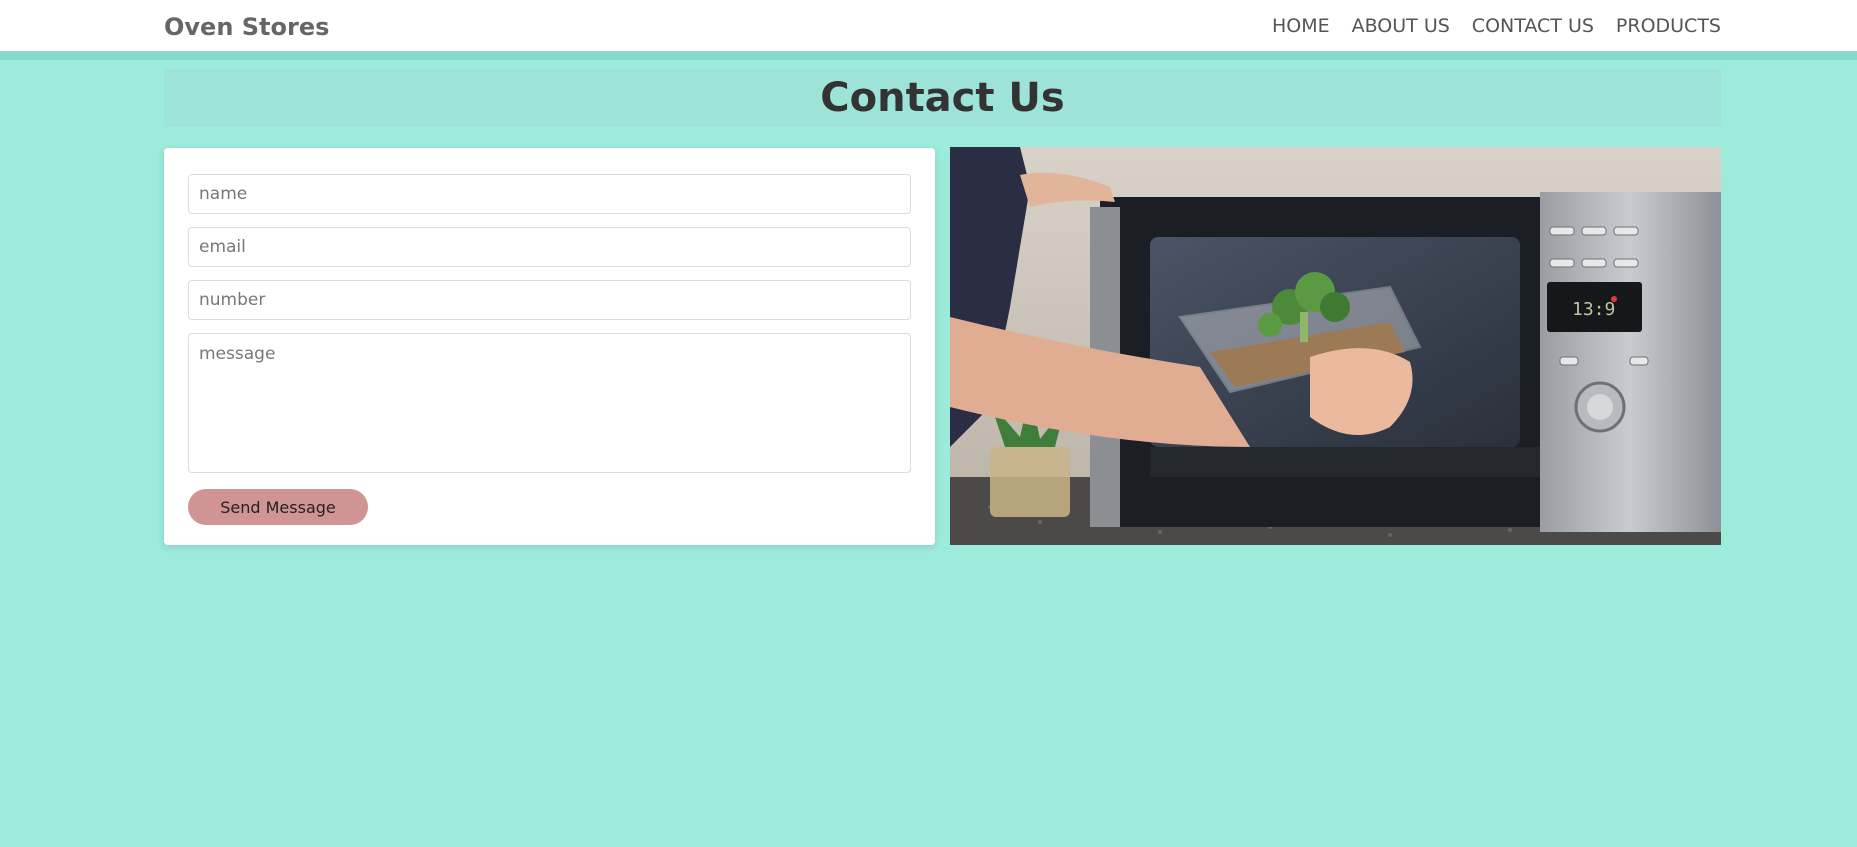 The height and width of the screenshot is (847, 1857). I want to click on number-input, so click(549, 300).